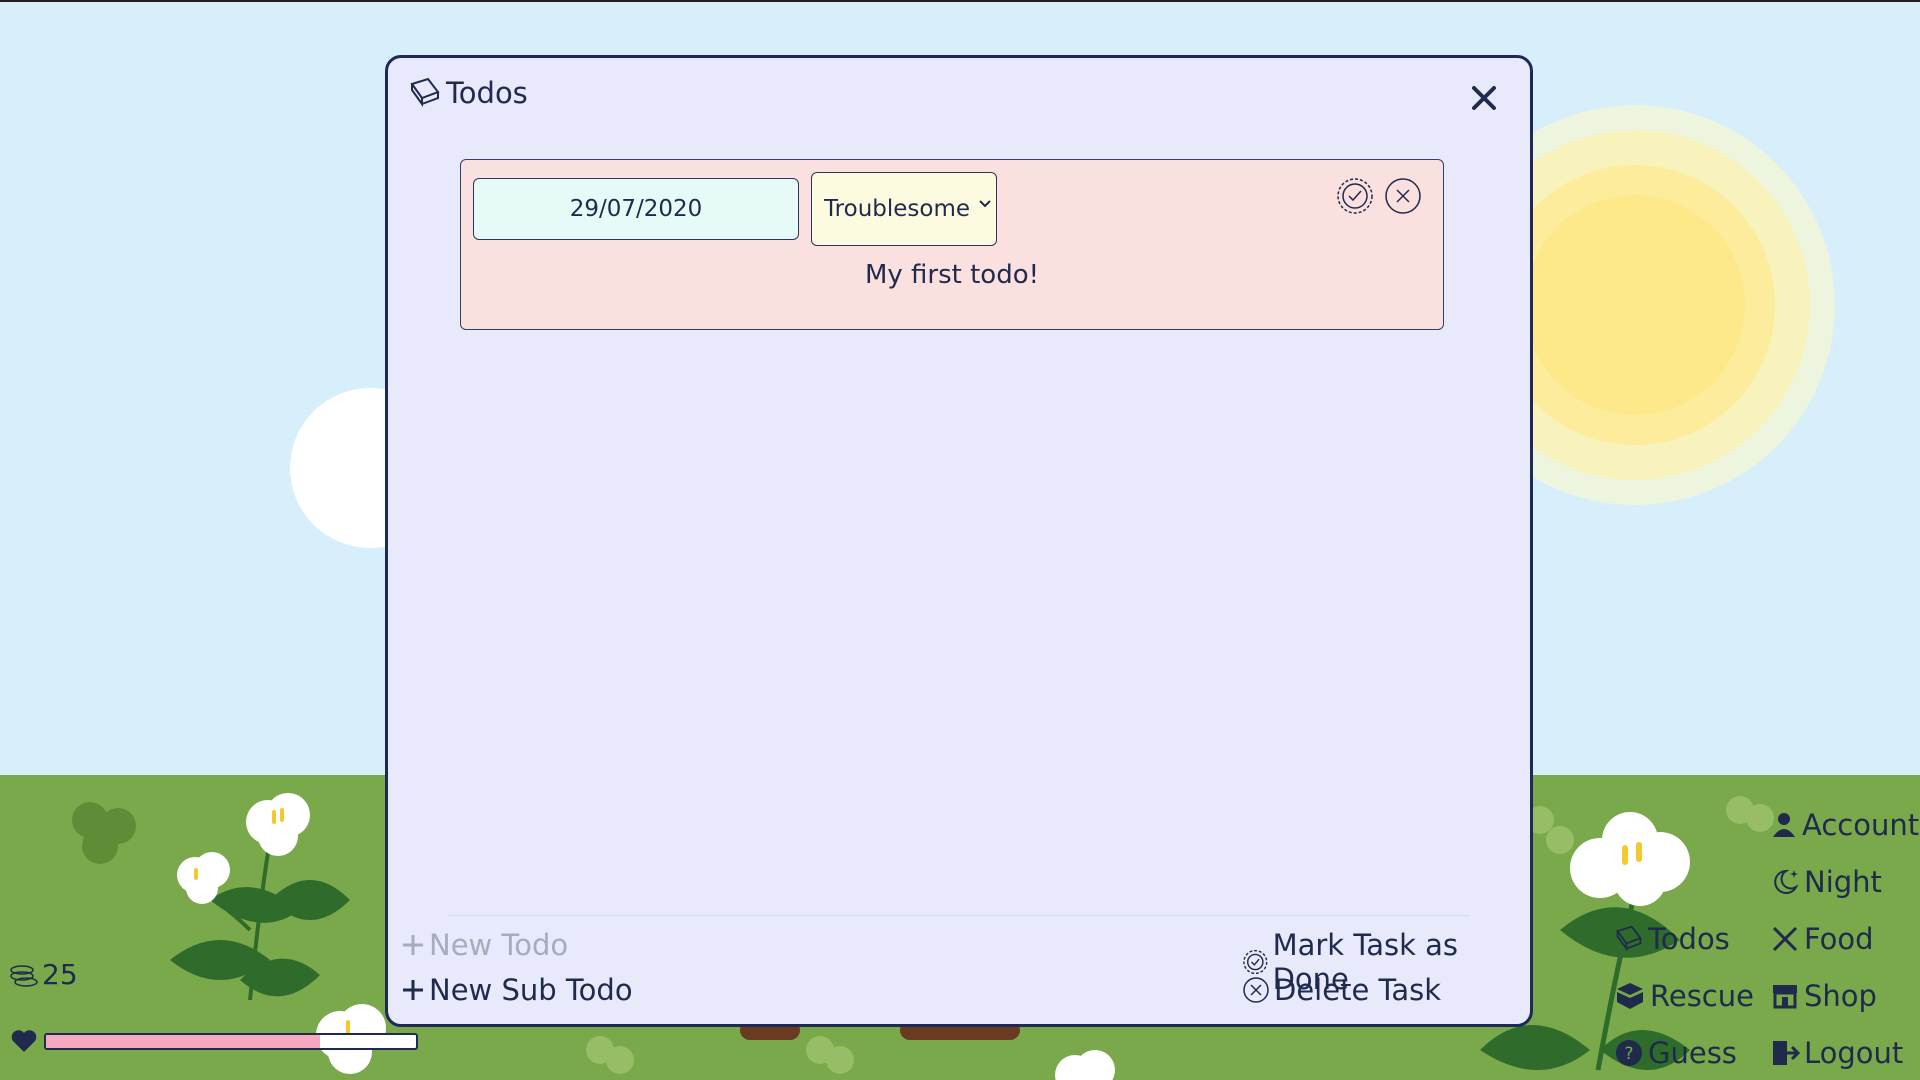 This screenshot has height=1080, width=1920. I want to click on coin-count: 25, so click(43, 974).